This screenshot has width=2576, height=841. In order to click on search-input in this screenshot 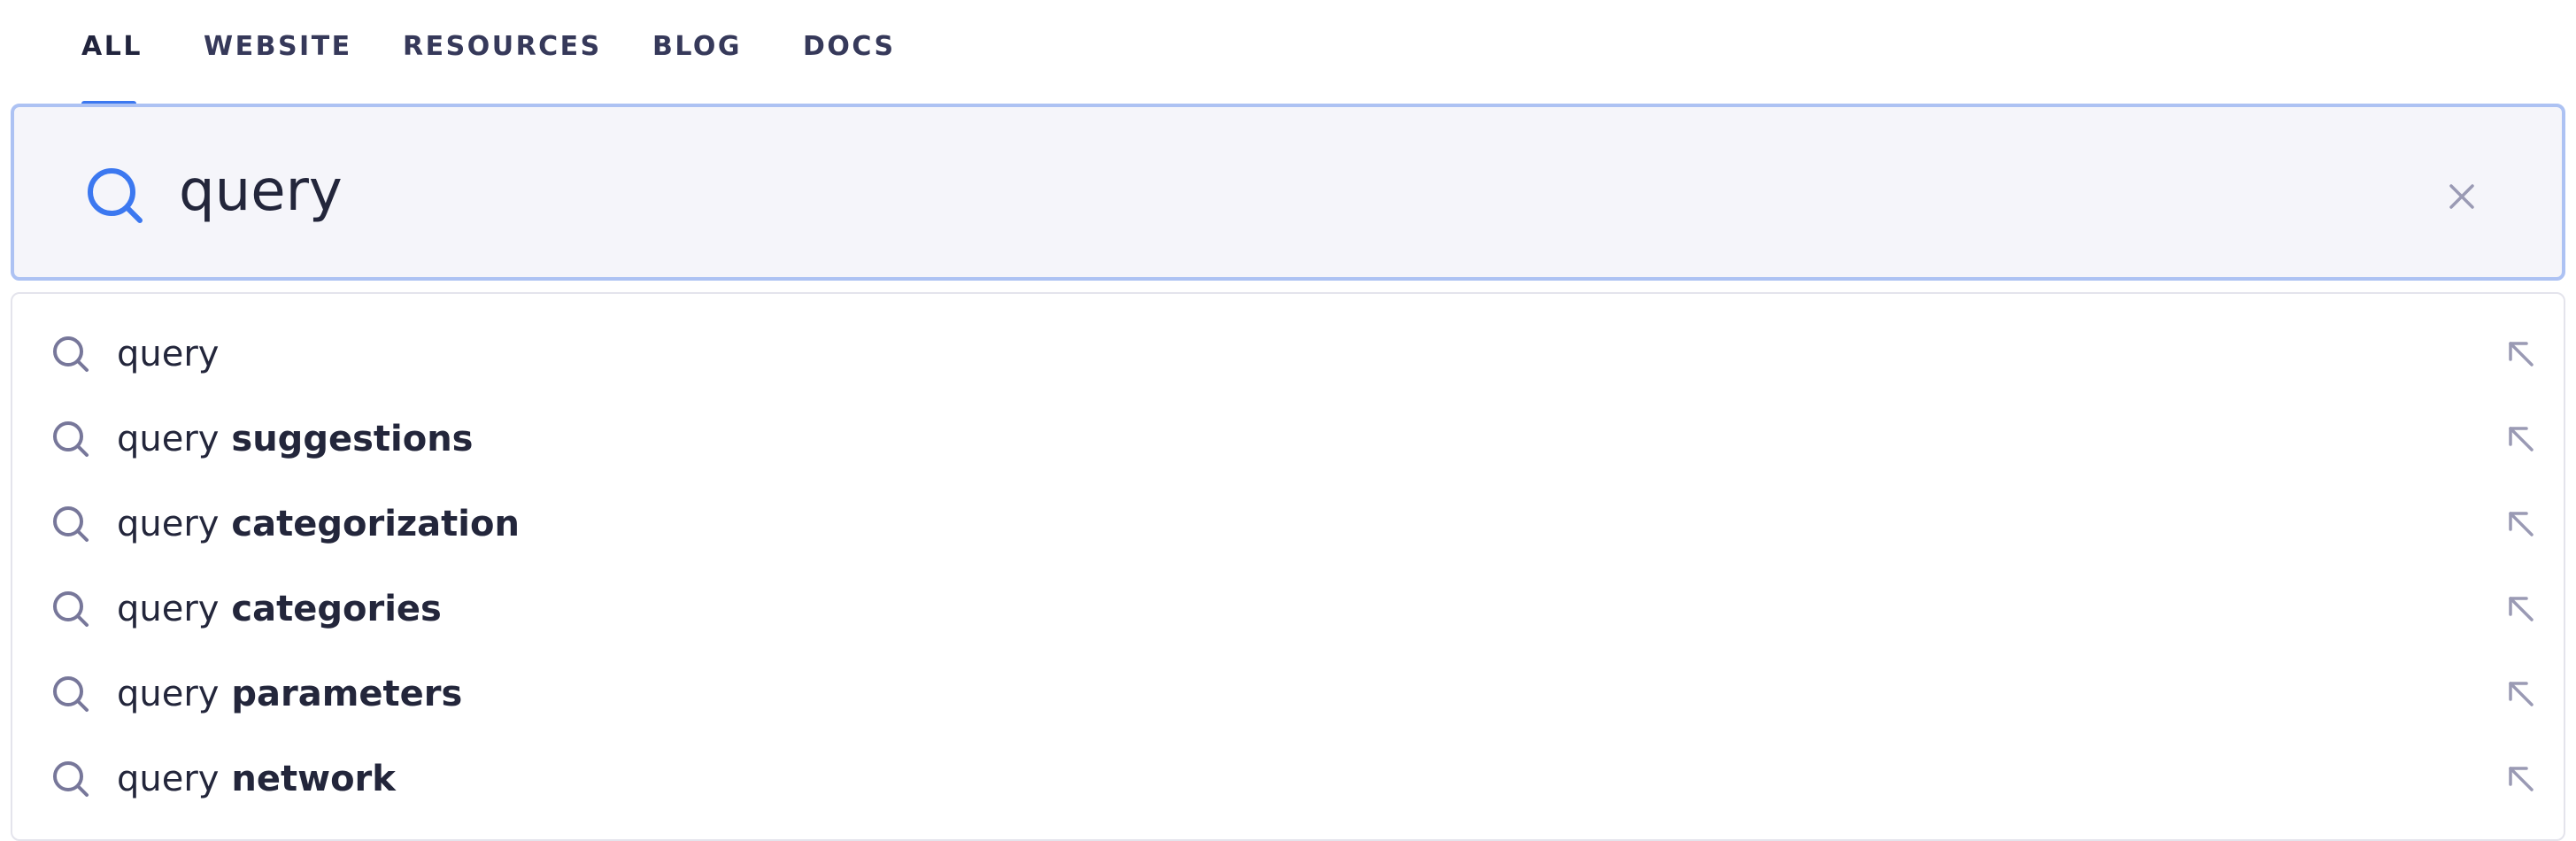, I will do `click(1241, 191)`.